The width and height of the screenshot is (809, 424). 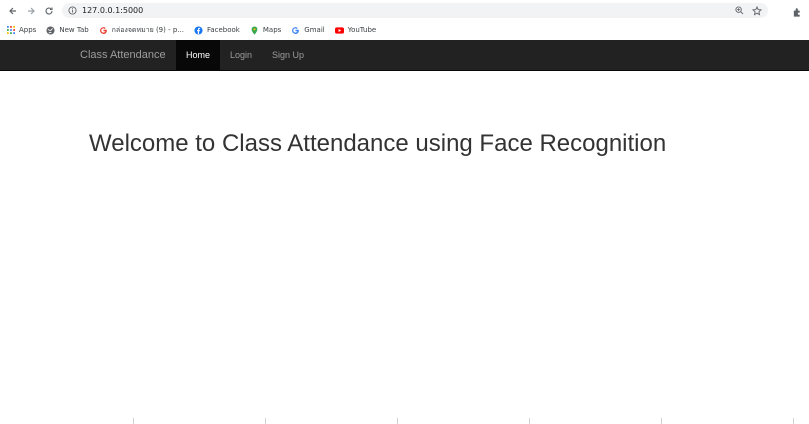 What do you see at coordinates (123, 55) in the screenshot?
I see `navbar-brand: Class Attendance` at bounding box center [123, 55].